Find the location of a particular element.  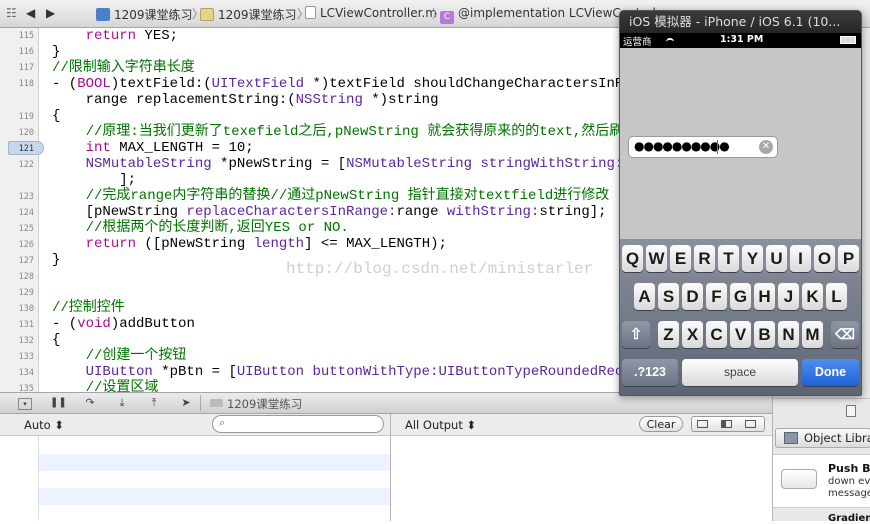

key-j: J is located at coordinates (788, 296).